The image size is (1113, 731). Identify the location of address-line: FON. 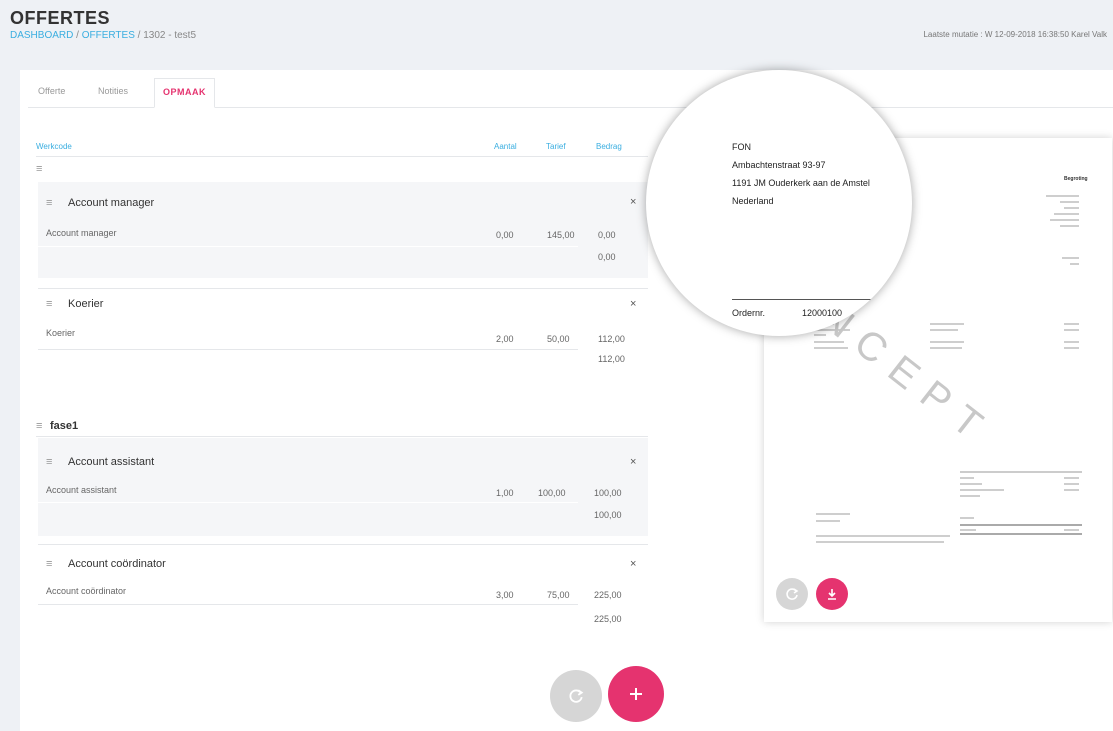
(741, 147).